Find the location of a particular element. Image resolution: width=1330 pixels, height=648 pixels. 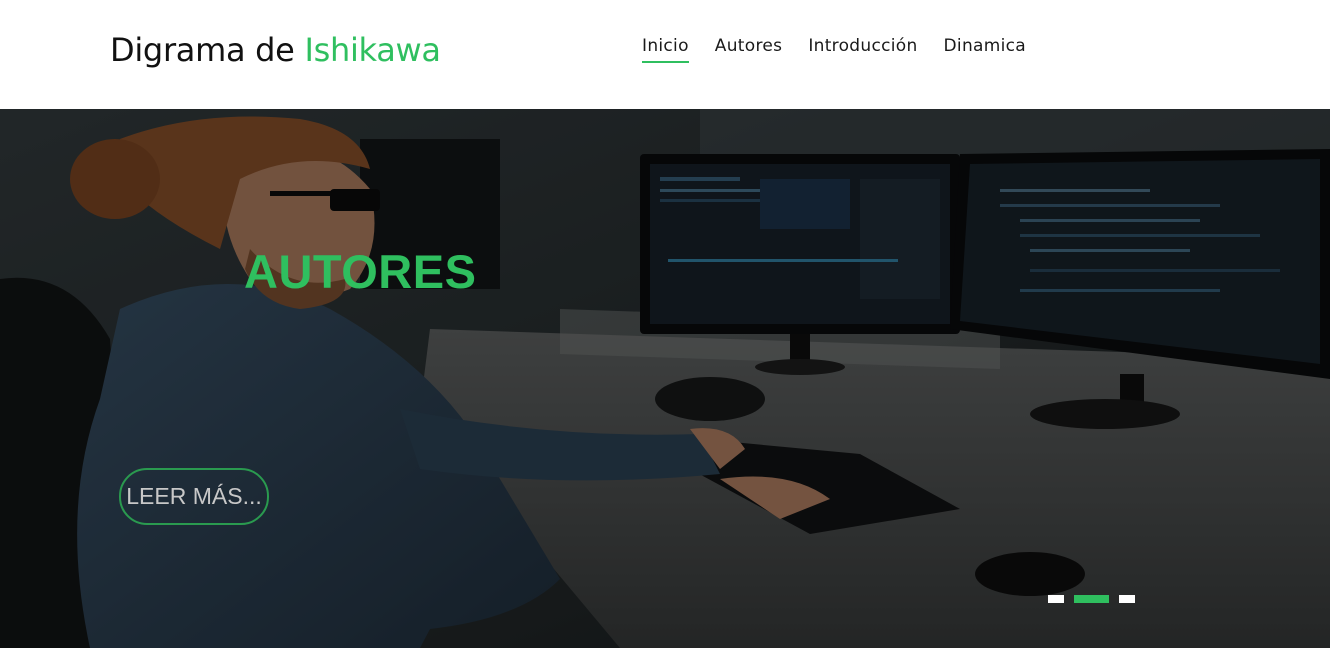

nav-link-introduccion: Introducción is located at coordinates (862, 49).